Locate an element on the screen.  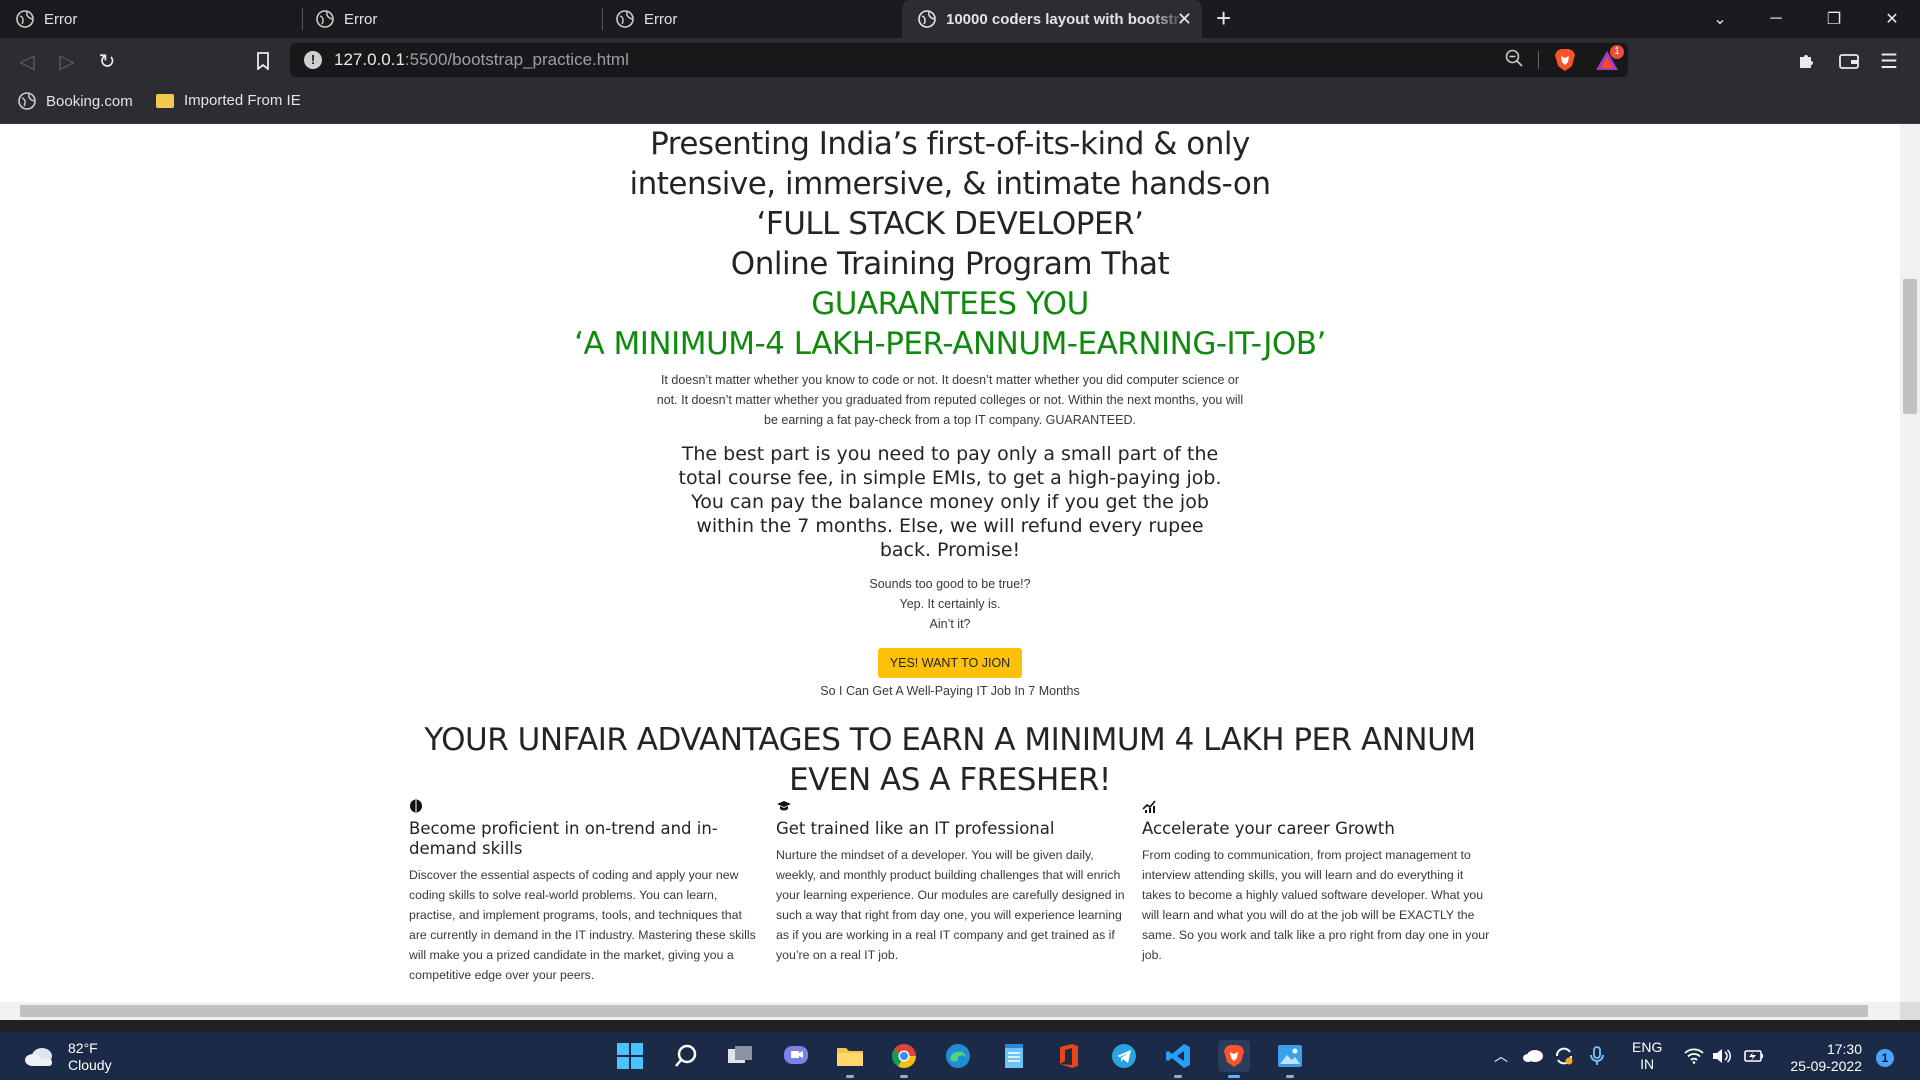
forward-icon: ▷ is located at coordinates (67, 61).